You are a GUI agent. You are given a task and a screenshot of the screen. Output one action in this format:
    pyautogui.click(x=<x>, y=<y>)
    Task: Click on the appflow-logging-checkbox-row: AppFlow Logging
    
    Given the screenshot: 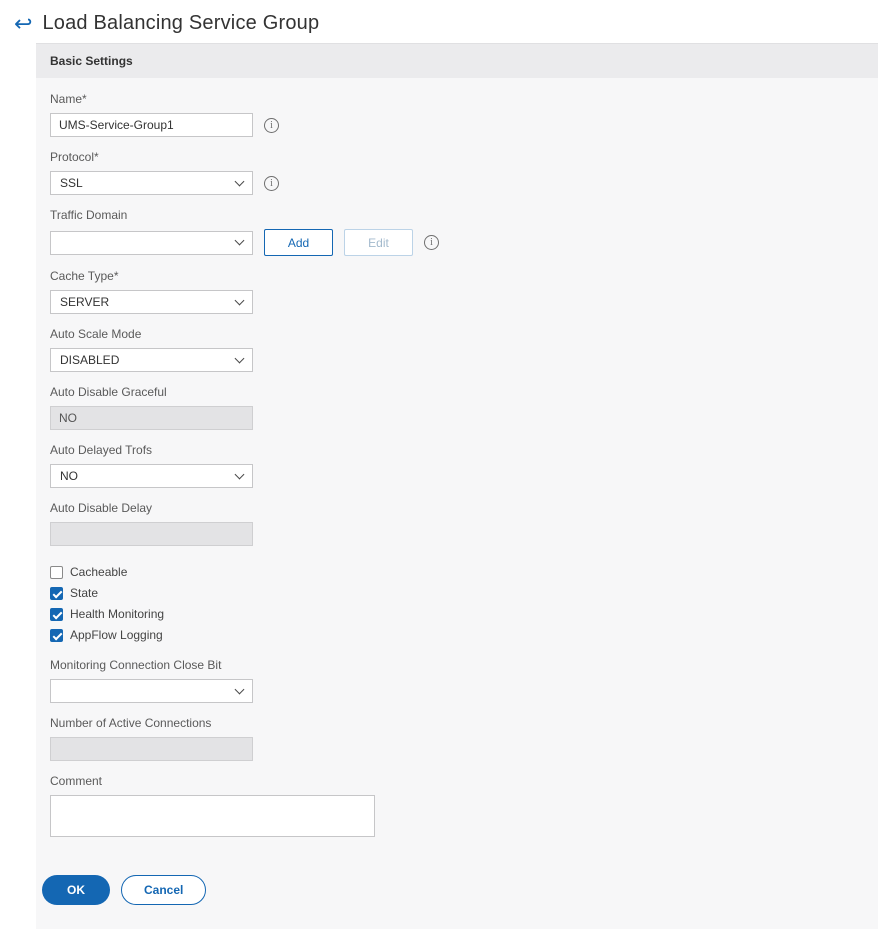 What is the action you would take?
    pyautogui.click(x=464, y=635)
    